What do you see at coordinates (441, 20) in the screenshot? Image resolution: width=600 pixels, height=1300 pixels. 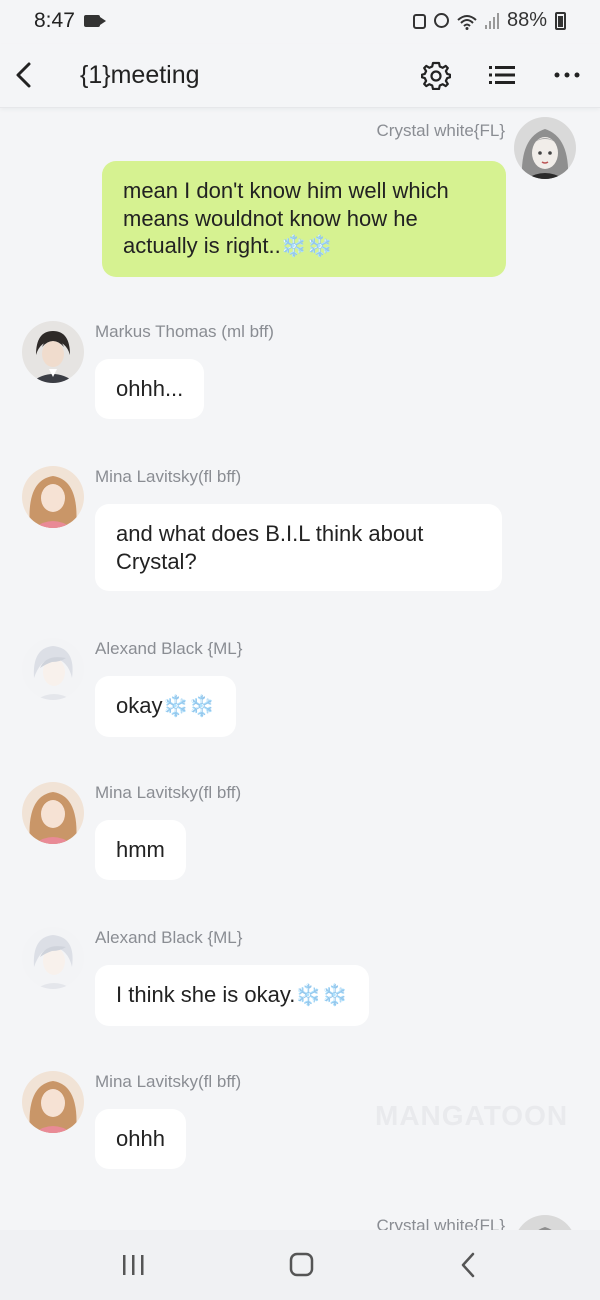 I see `alarm-icon` at bounding box center [441, 20].